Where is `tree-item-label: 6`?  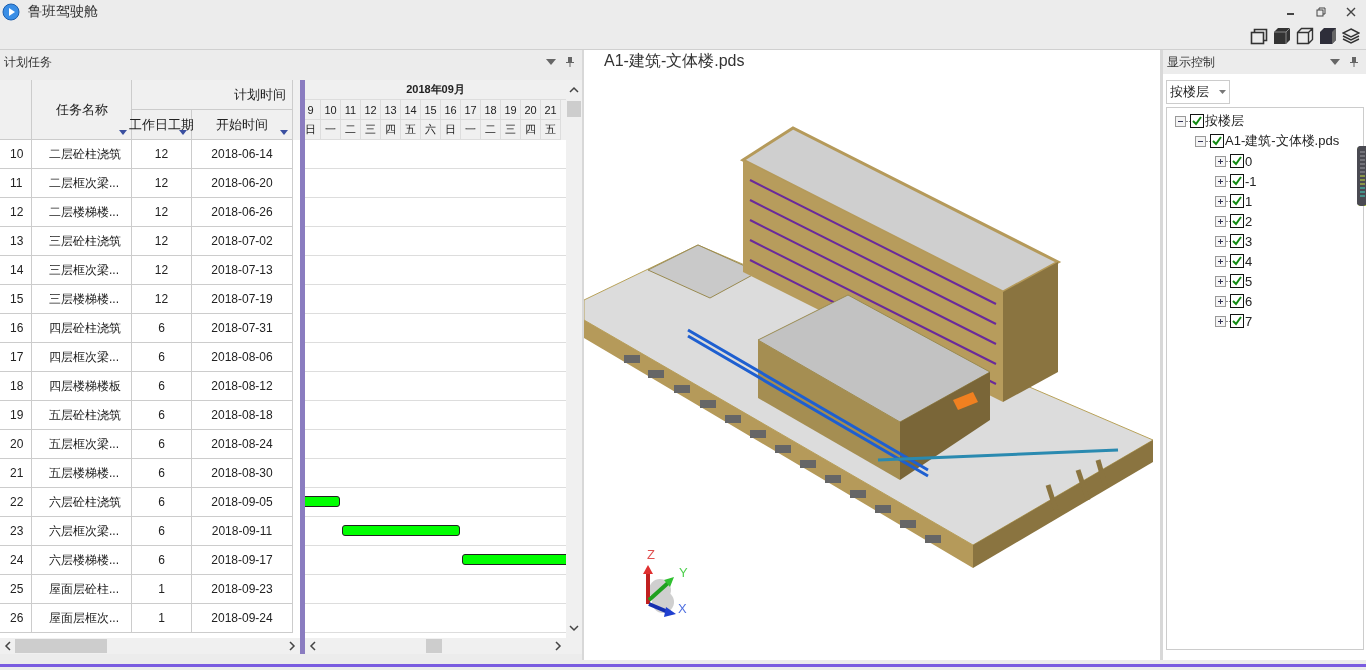 tree-item-label: 6 is located at coordinates (1249, 301).